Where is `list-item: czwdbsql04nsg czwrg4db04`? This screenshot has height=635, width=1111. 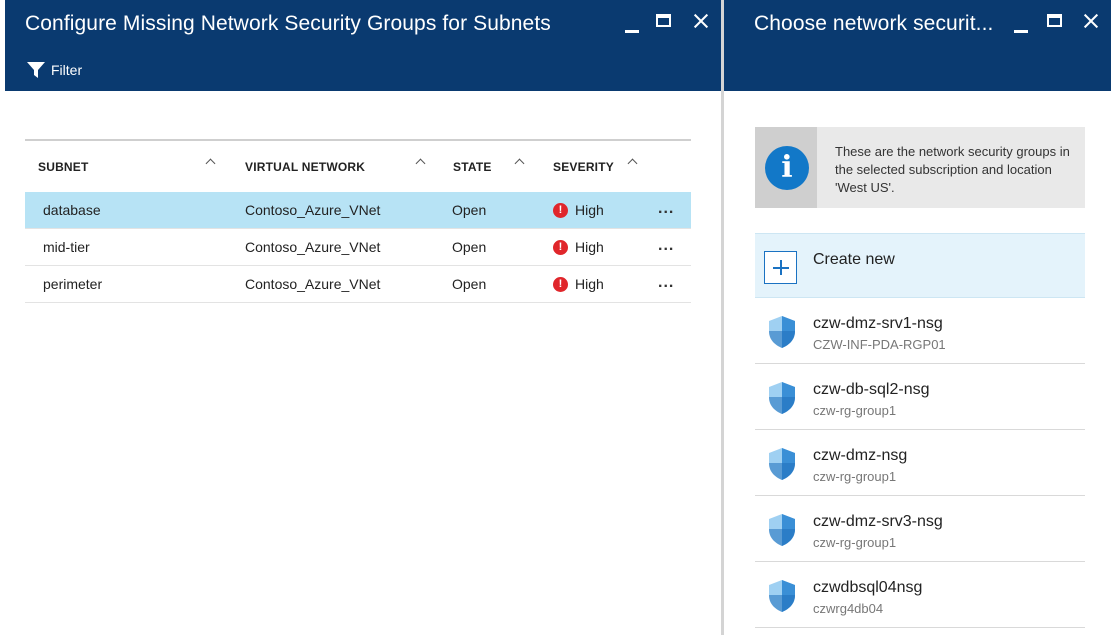 list-item: czwdbsql04nsg czwrg4db04 is located at coordinates (920, 595).